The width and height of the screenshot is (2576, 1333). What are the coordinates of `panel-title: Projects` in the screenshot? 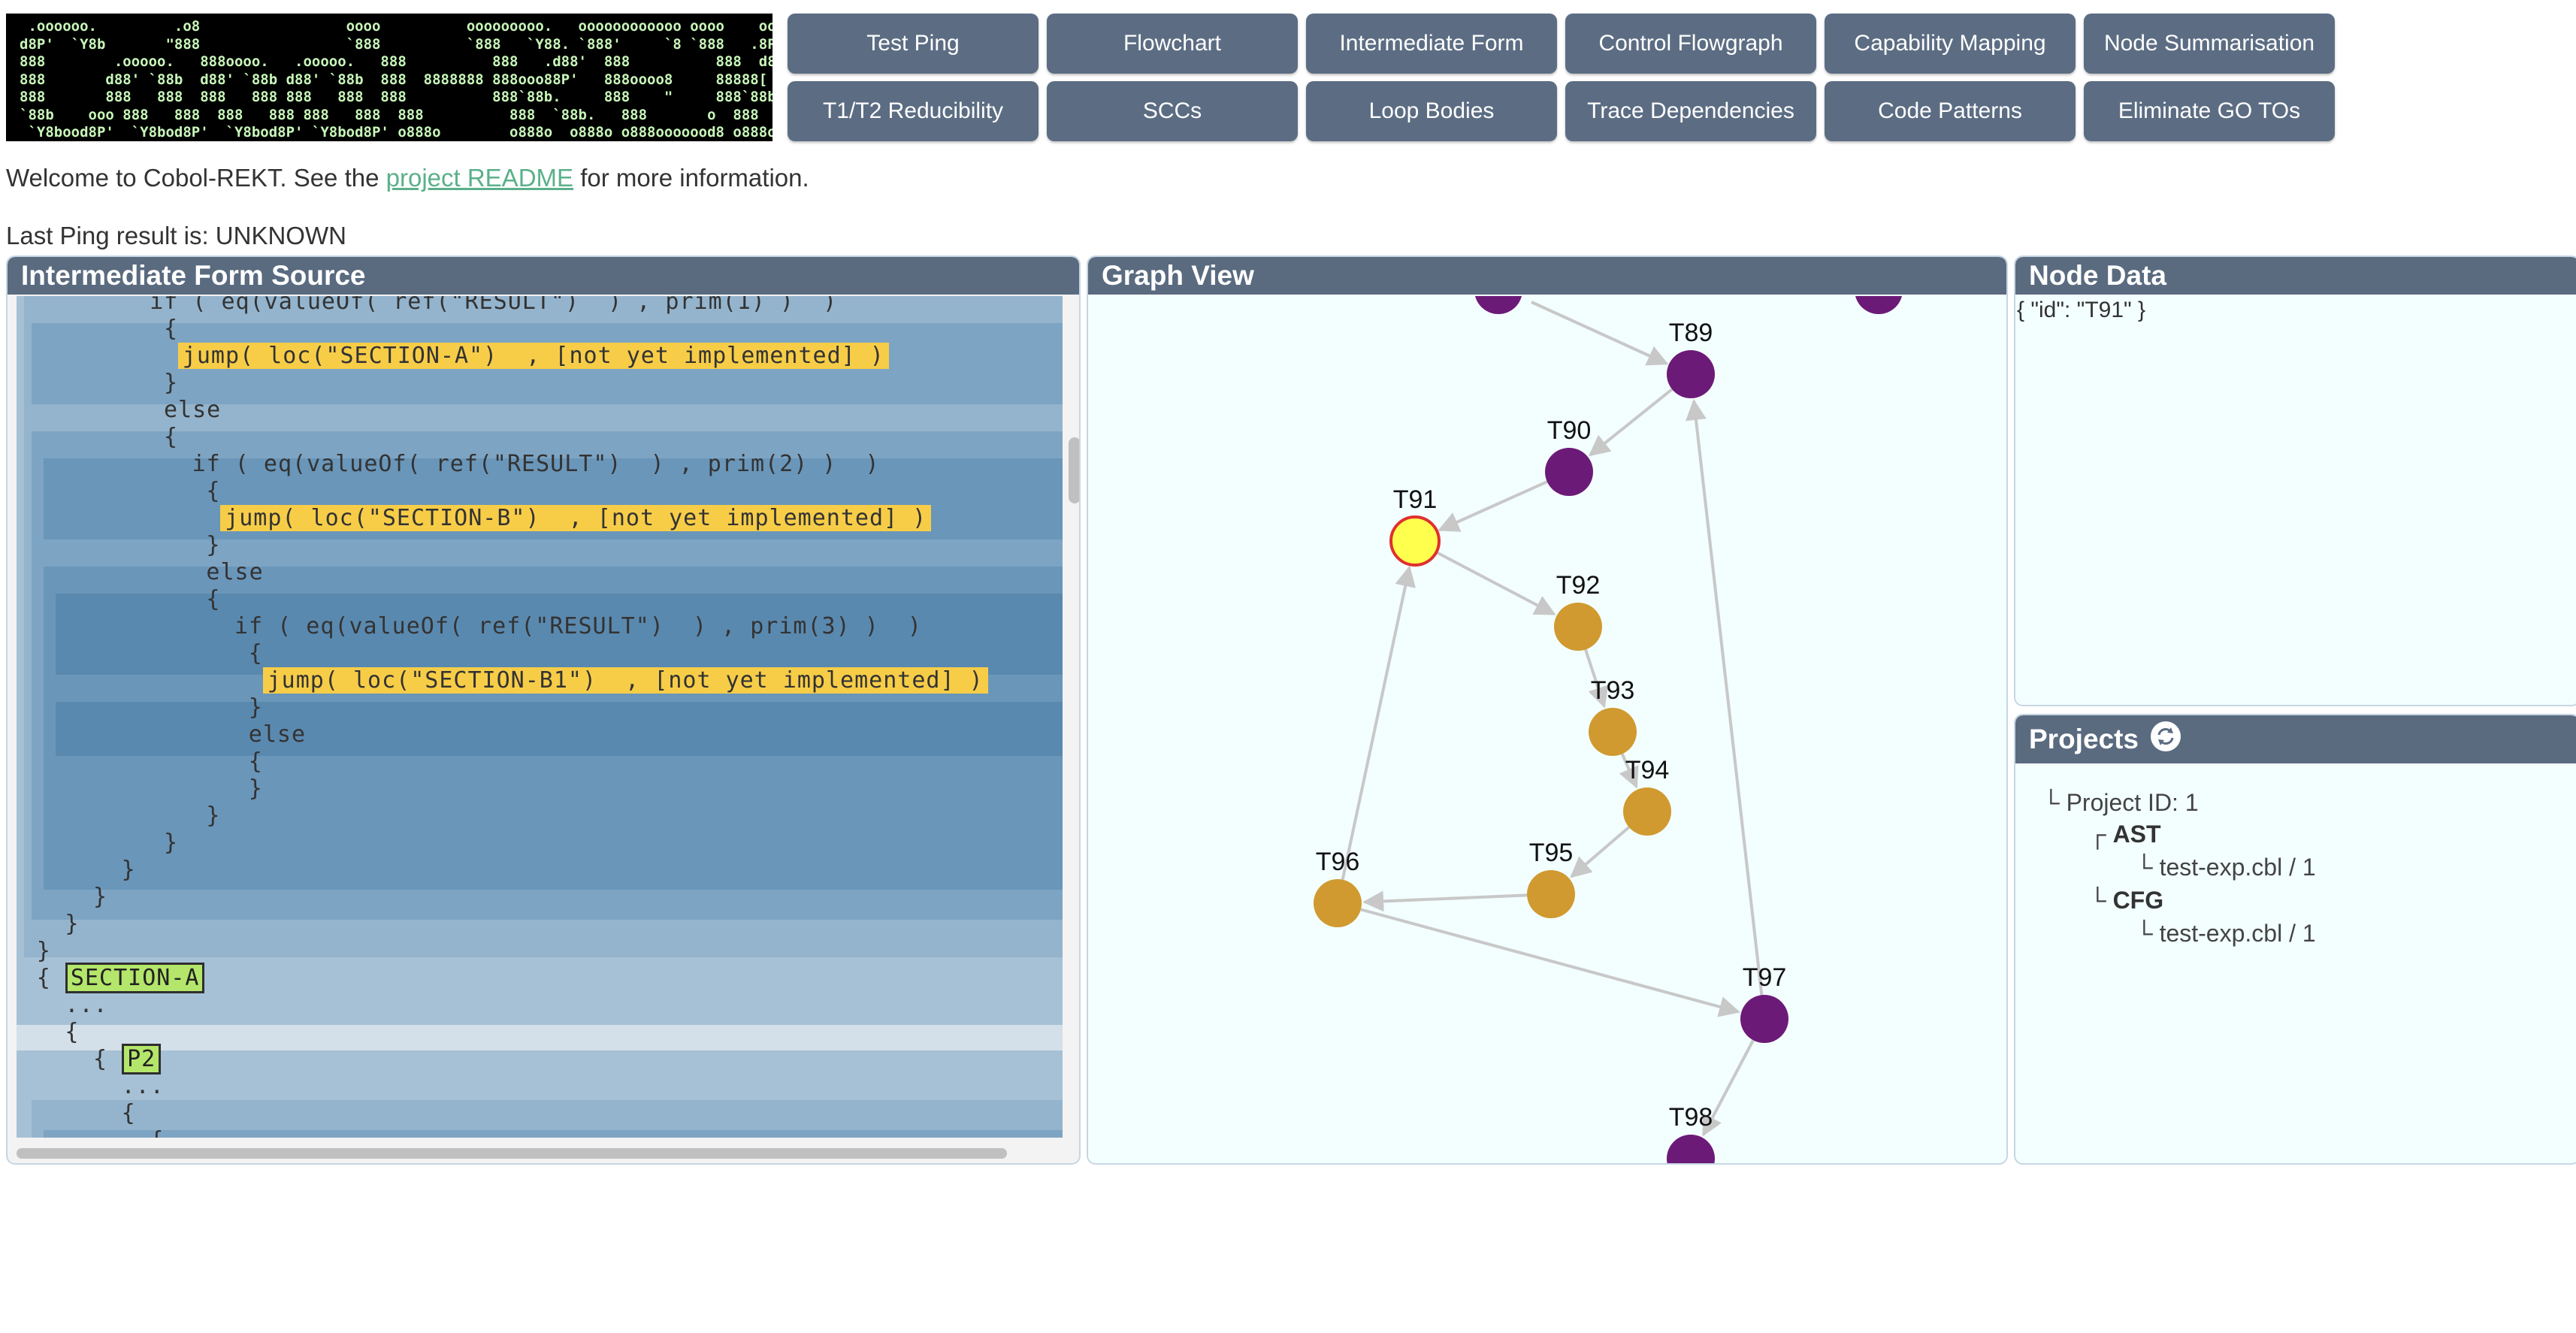 It's located at (2295, 739).